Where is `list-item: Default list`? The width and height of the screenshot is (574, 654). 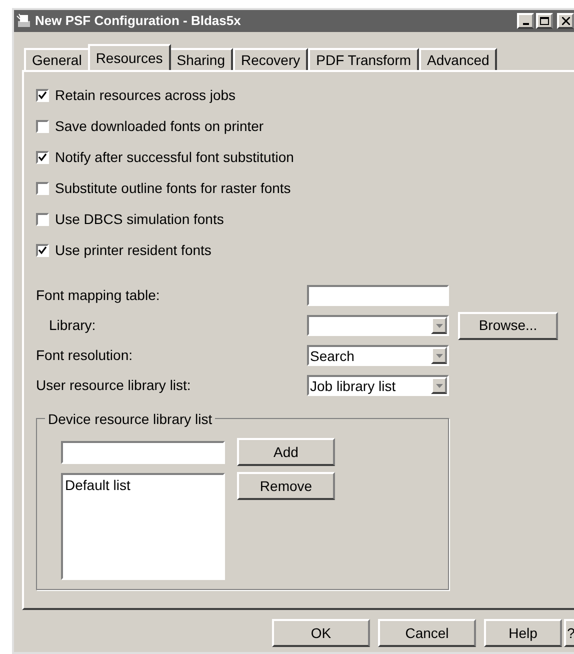
list-item: Default list is located at coordinates (143, 485).